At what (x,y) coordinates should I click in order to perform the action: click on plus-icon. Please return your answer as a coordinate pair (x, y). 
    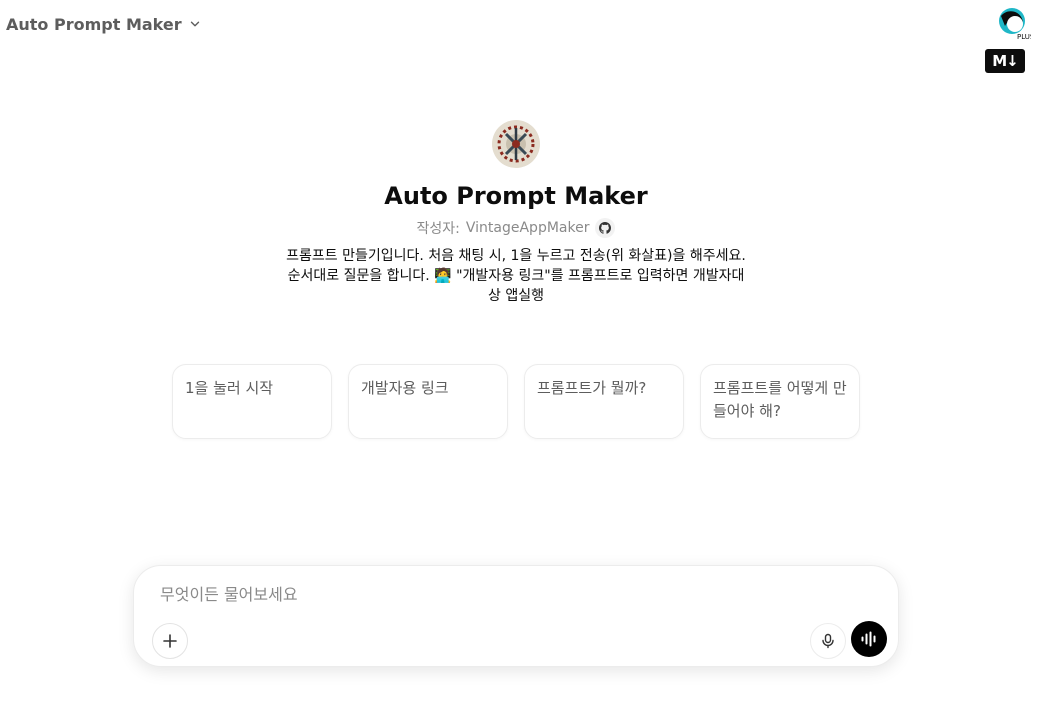
    Looking at the image, I should click on (170, 641).